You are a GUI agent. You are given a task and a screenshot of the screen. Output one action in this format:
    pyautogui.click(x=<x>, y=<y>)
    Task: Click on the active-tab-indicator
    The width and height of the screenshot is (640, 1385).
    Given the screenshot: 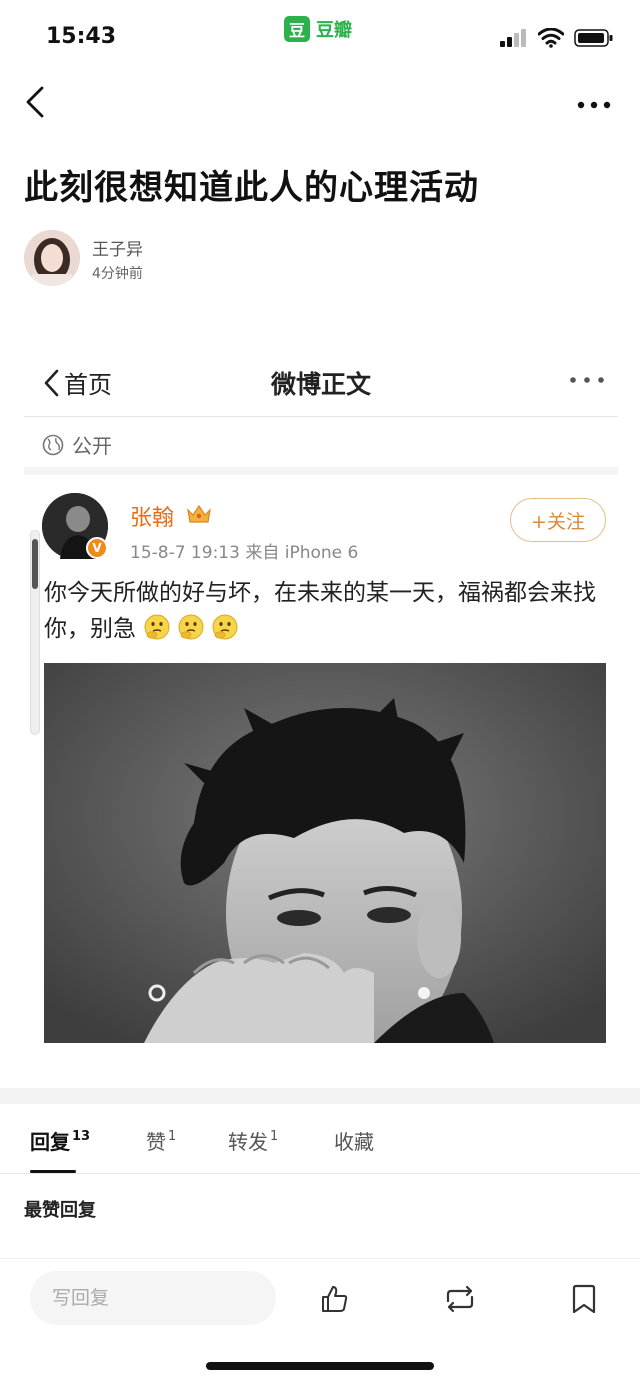 What is the action you would take?
    pyautogui.click(x=53, y=1171)
    